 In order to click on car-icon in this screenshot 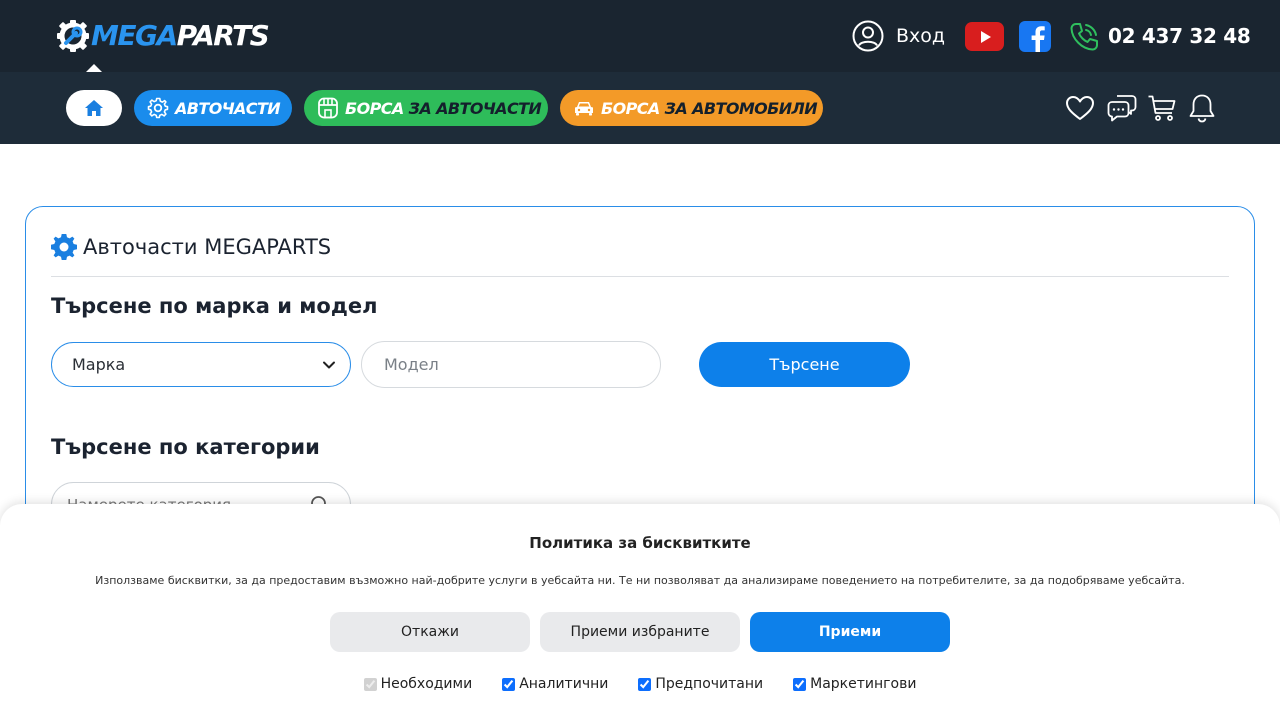, I will do `click(584, 109)`.